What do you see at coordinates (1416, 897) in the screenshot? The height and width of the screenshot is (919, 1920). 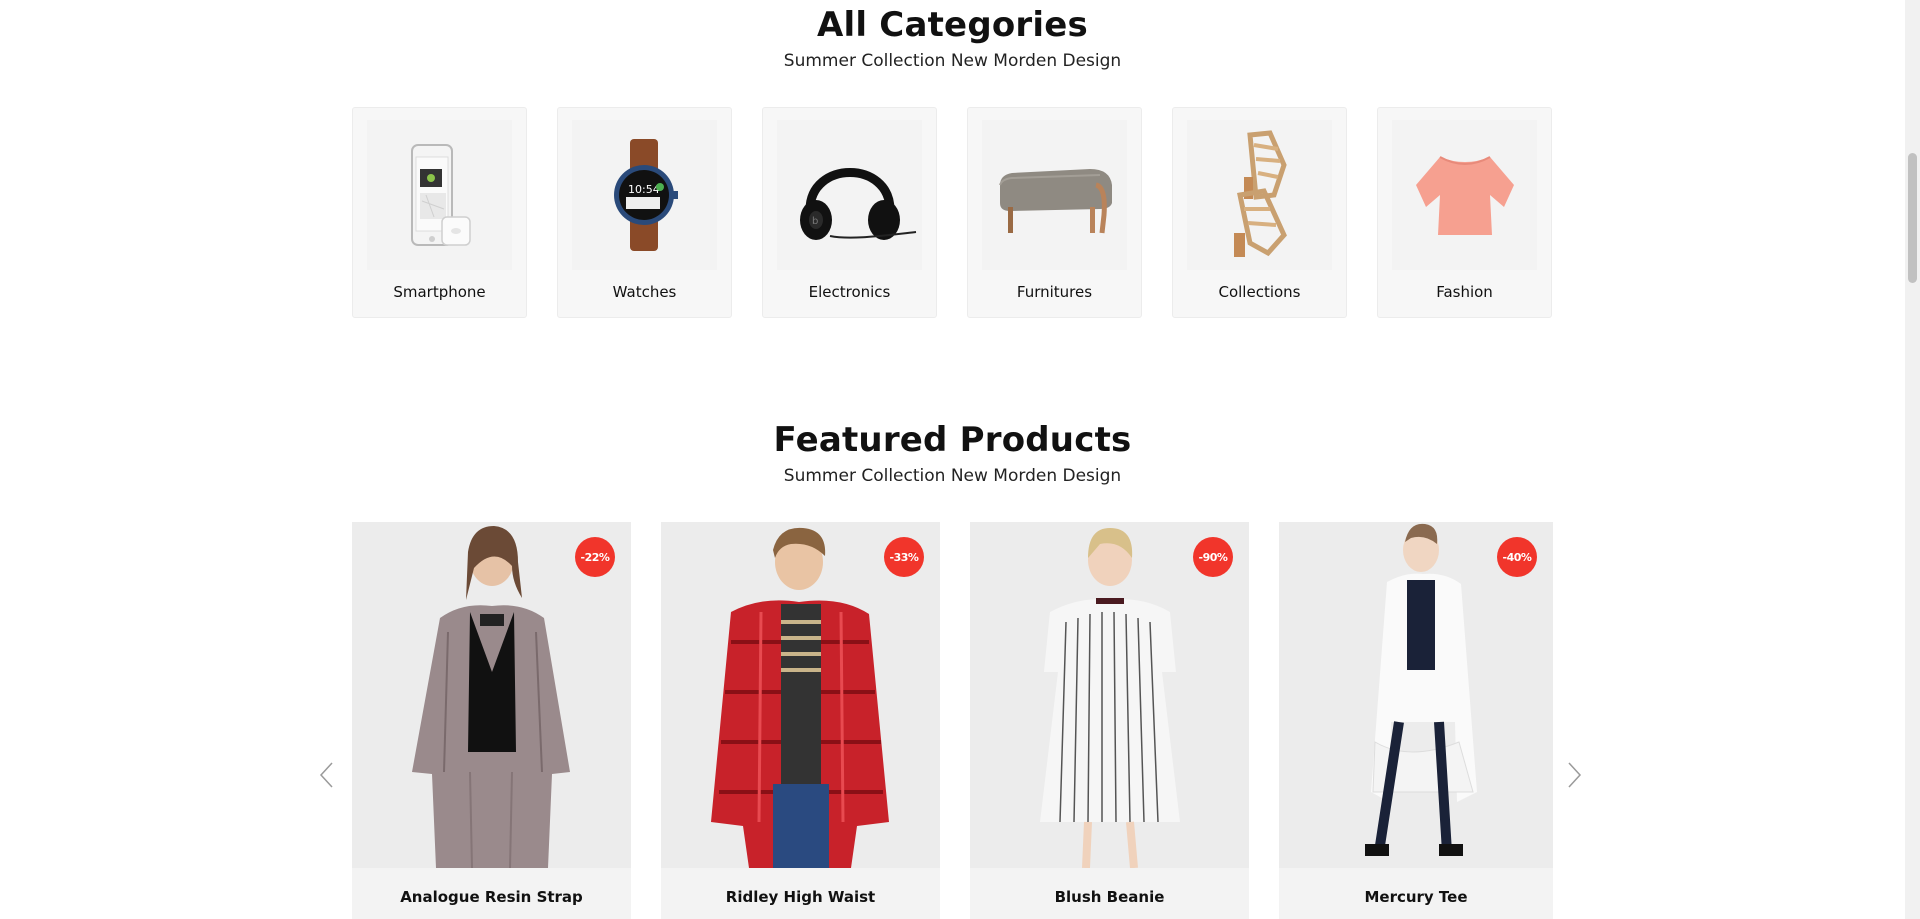 I see `product-name: Mercury Tee` at bounding box center [1416, 897].